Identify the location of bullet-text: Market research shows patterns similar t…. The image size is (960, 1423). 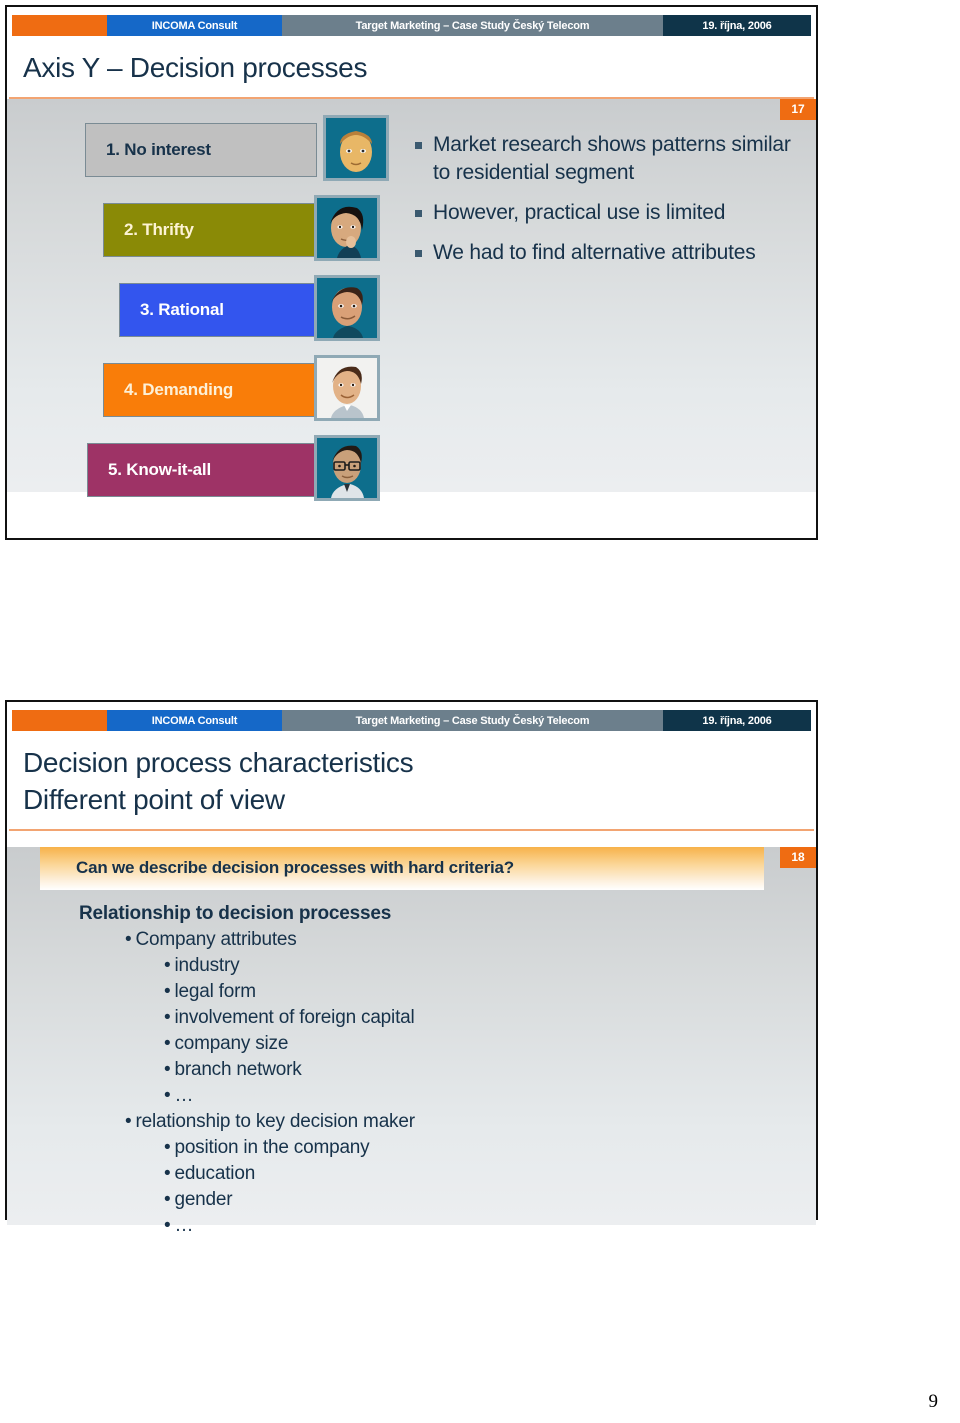
(612, 158).